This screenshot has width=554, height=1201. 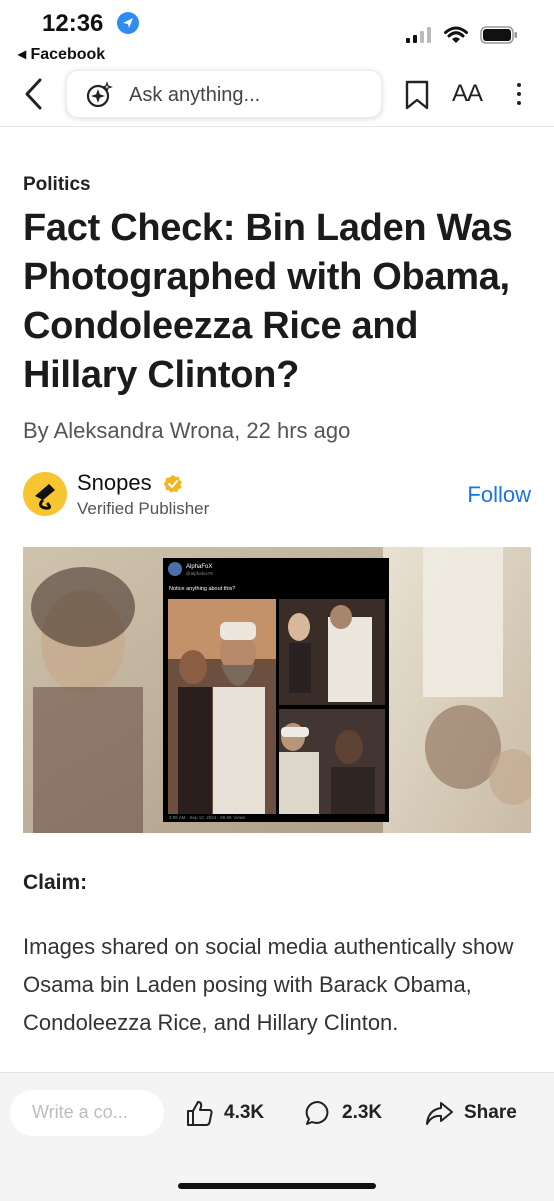 What do you see at coordinates (61, 54) in the screenshot?
I see `back-to-app-link: ◂ Facebook` at bounding box center [61, 54].